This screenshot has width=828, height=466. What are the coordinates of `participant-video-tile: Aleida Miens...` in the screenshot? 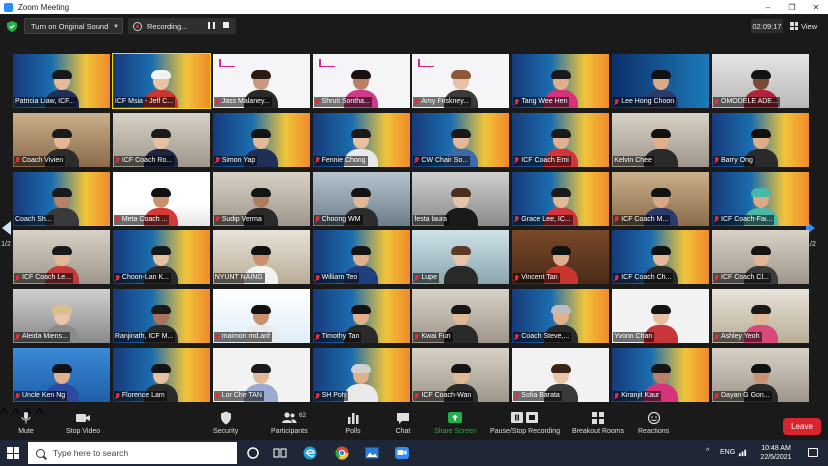 It's located at (61, 316).